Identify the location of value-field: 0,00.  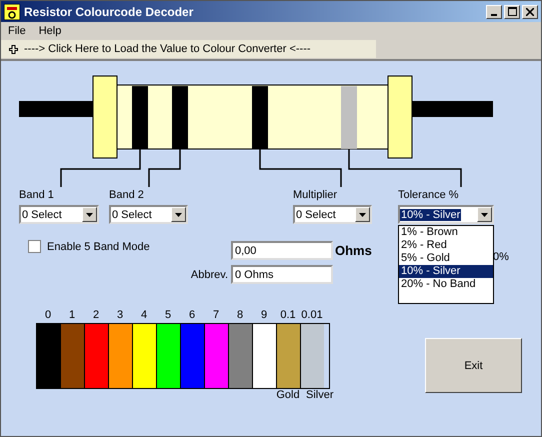
(282, 250).